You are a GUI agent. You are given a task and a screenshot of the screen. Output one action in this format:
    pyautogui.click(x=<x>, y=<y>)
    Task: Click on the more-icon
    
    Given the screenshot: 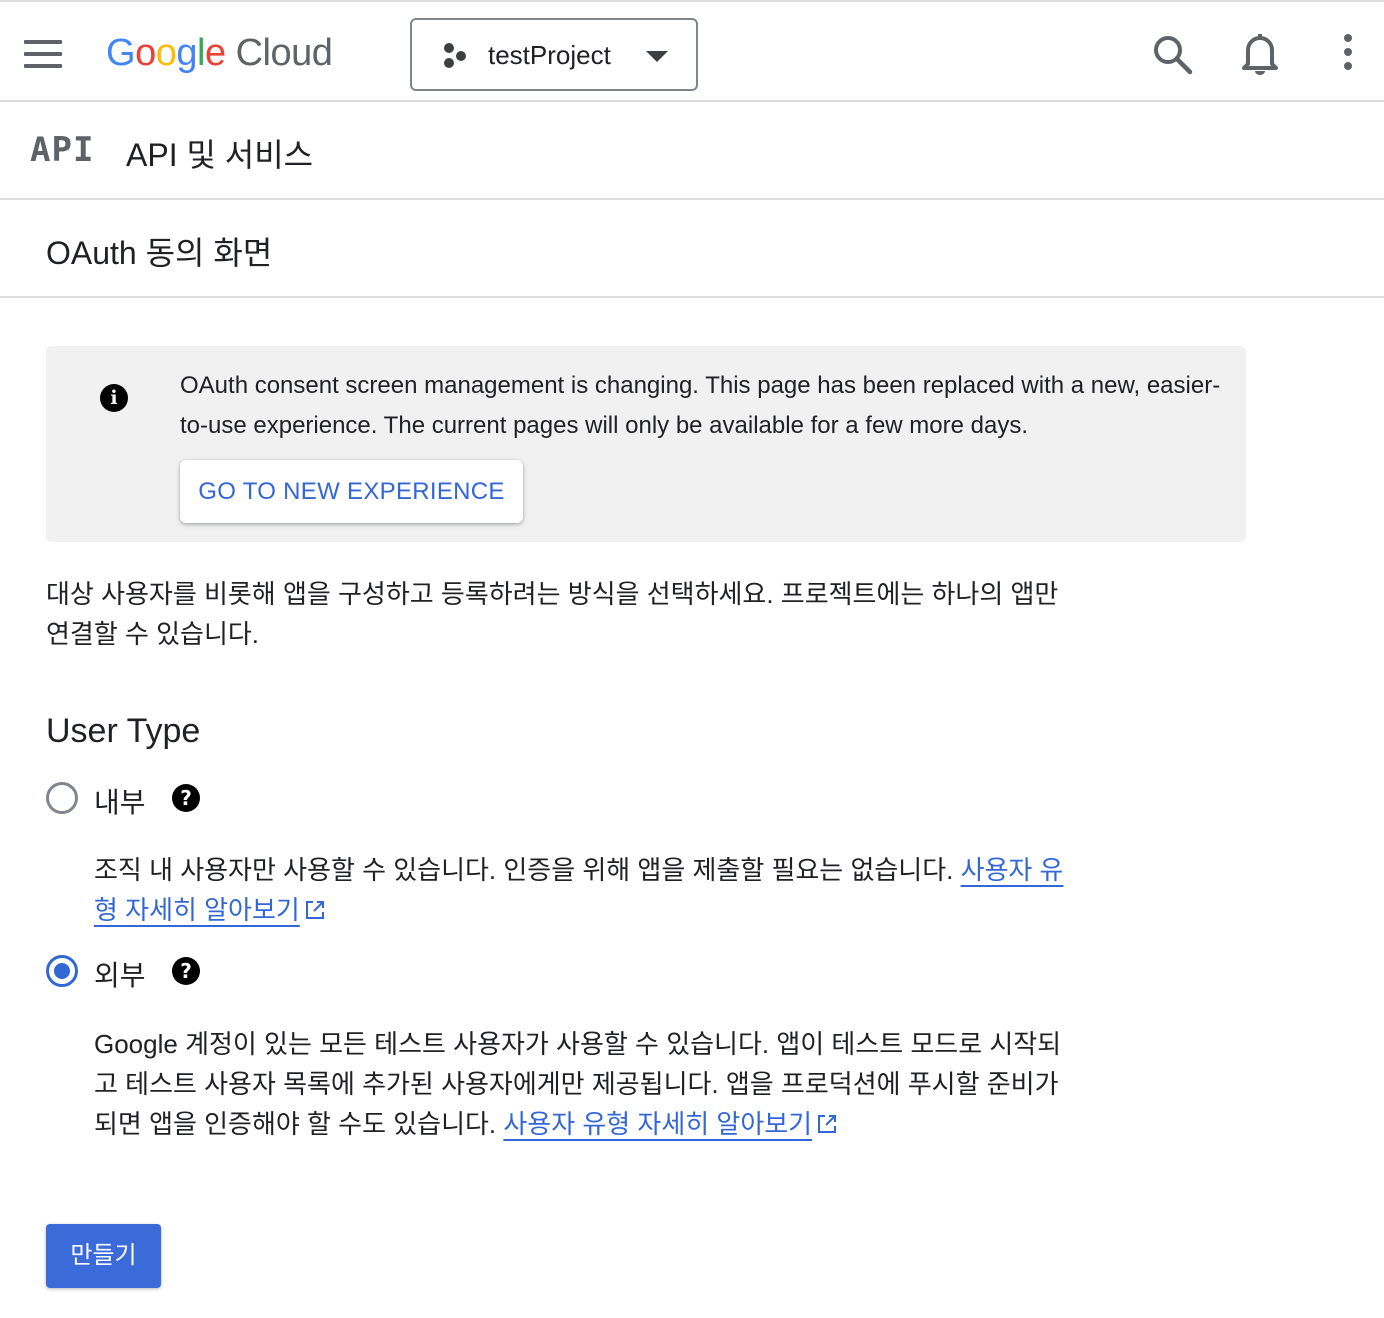 What is the action you would take?
    pyautogui.click(x=1348, y=54)
    